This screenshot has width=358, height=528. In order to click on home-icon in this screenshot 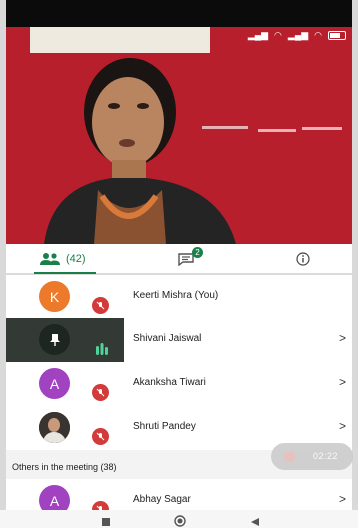, I will do `click(180, 520)`.